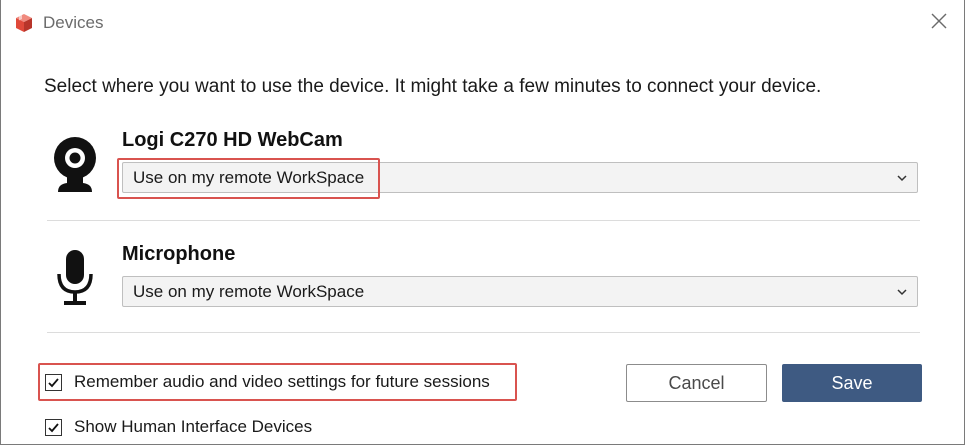 The image size is (965, 446). I want to click on microphone-name: Microphone, so click(179, 254).